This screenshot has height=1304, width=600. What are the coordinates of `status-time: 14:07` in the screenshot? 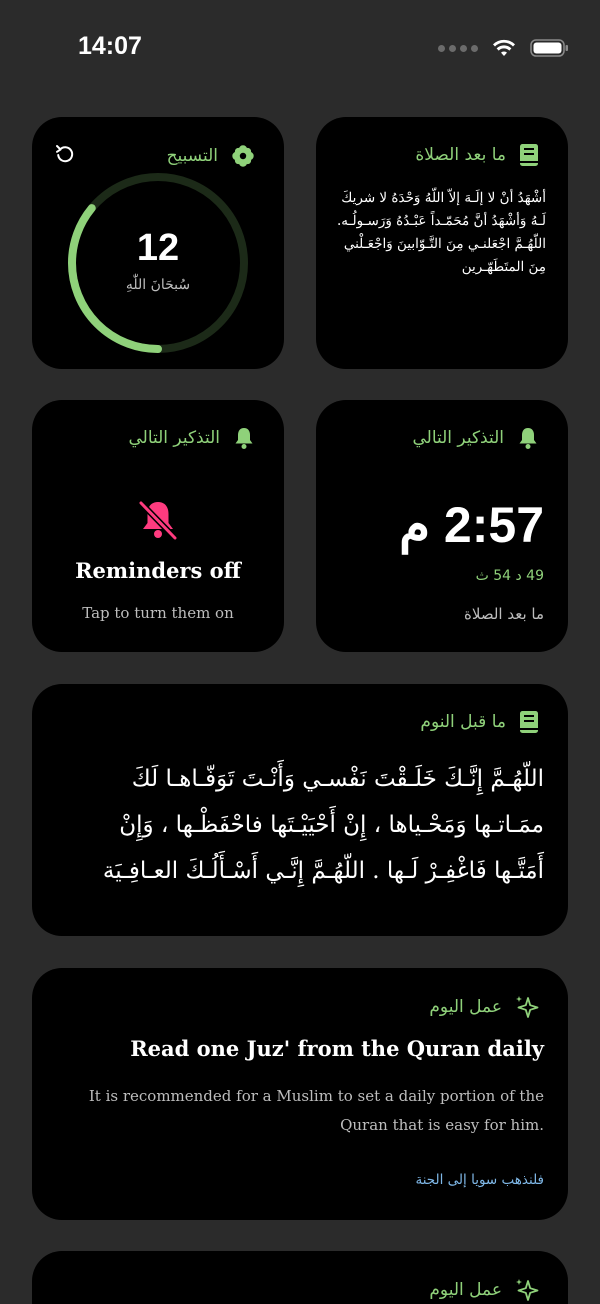 It's located at (110, 46).